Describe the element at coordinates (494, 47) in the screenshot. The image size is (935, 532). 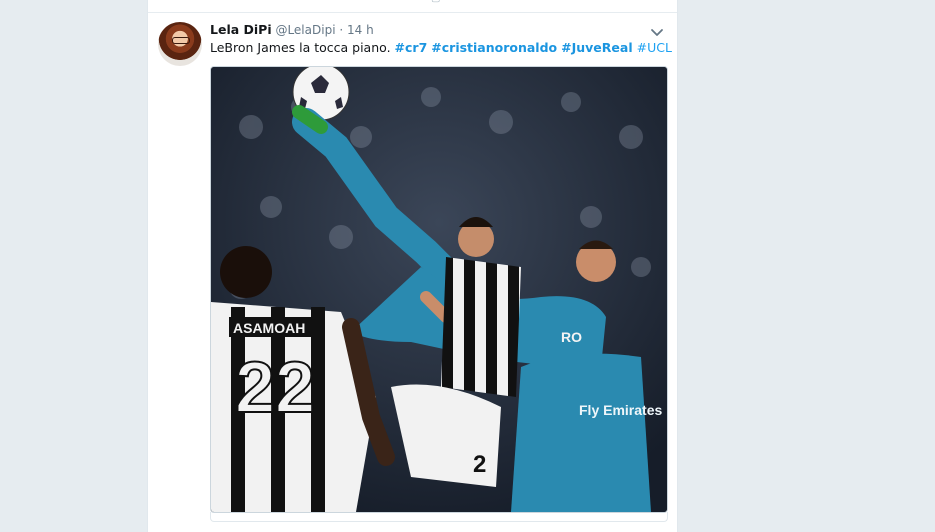
I see `hashtag-link: #cristianoronaldo` at that location.